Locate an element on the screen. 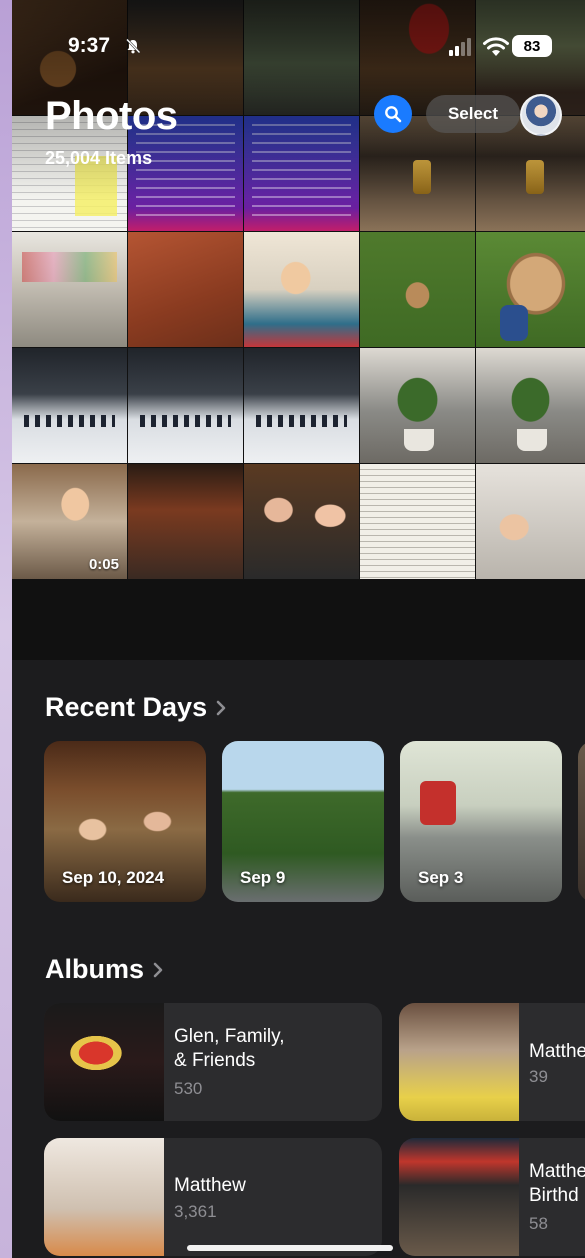 The image size is (585, 1258). recent-day-label: Sep 3 is located at coordinates (441, 877).